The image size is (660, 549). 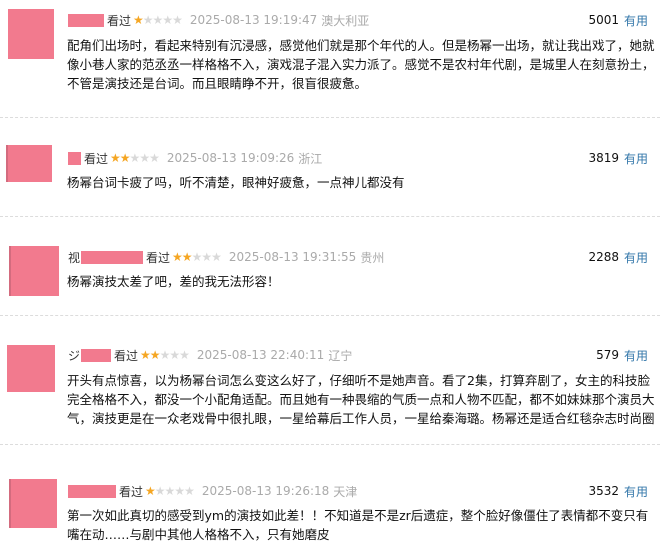 What do you see at coordinates (173, 281) in the screenshot?
I see `comment-text: 杨幂演技太差了吧，差的我无法形容！` at bounding box center [173, 281].